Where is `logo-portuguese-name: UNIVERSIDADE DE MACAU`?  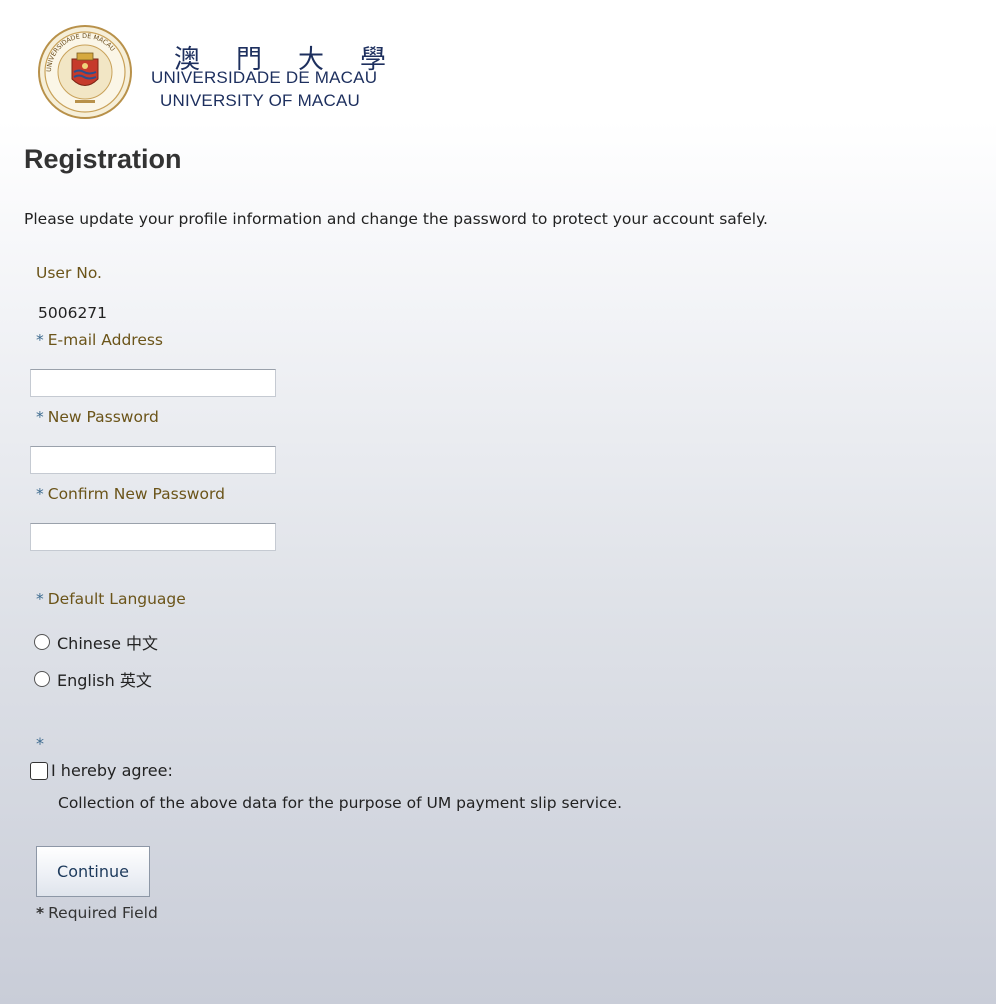
logo-portuguese-name: UNIVERSIDADE DE MACAU is located at coordinates (264, 77).